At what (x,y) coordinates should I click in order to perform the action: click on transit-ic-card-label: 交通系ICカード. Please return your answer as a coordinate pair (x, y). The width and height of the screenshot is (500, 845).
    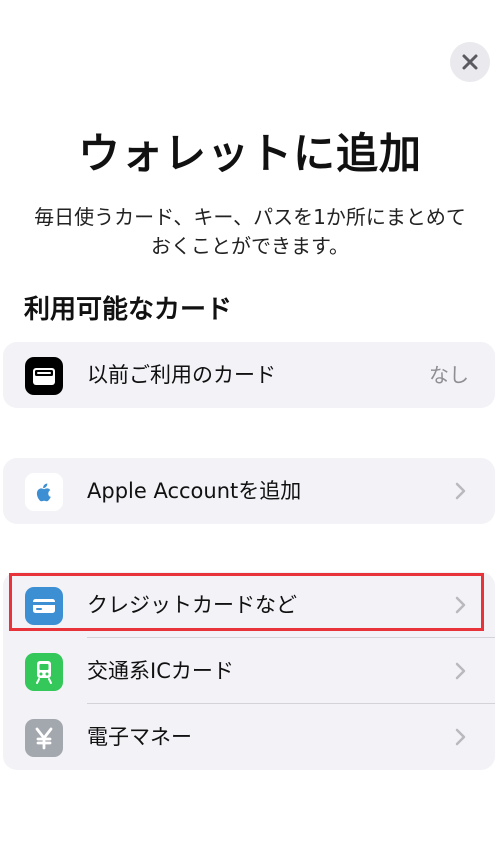
    Looking at the image, I should click on (160, 671).